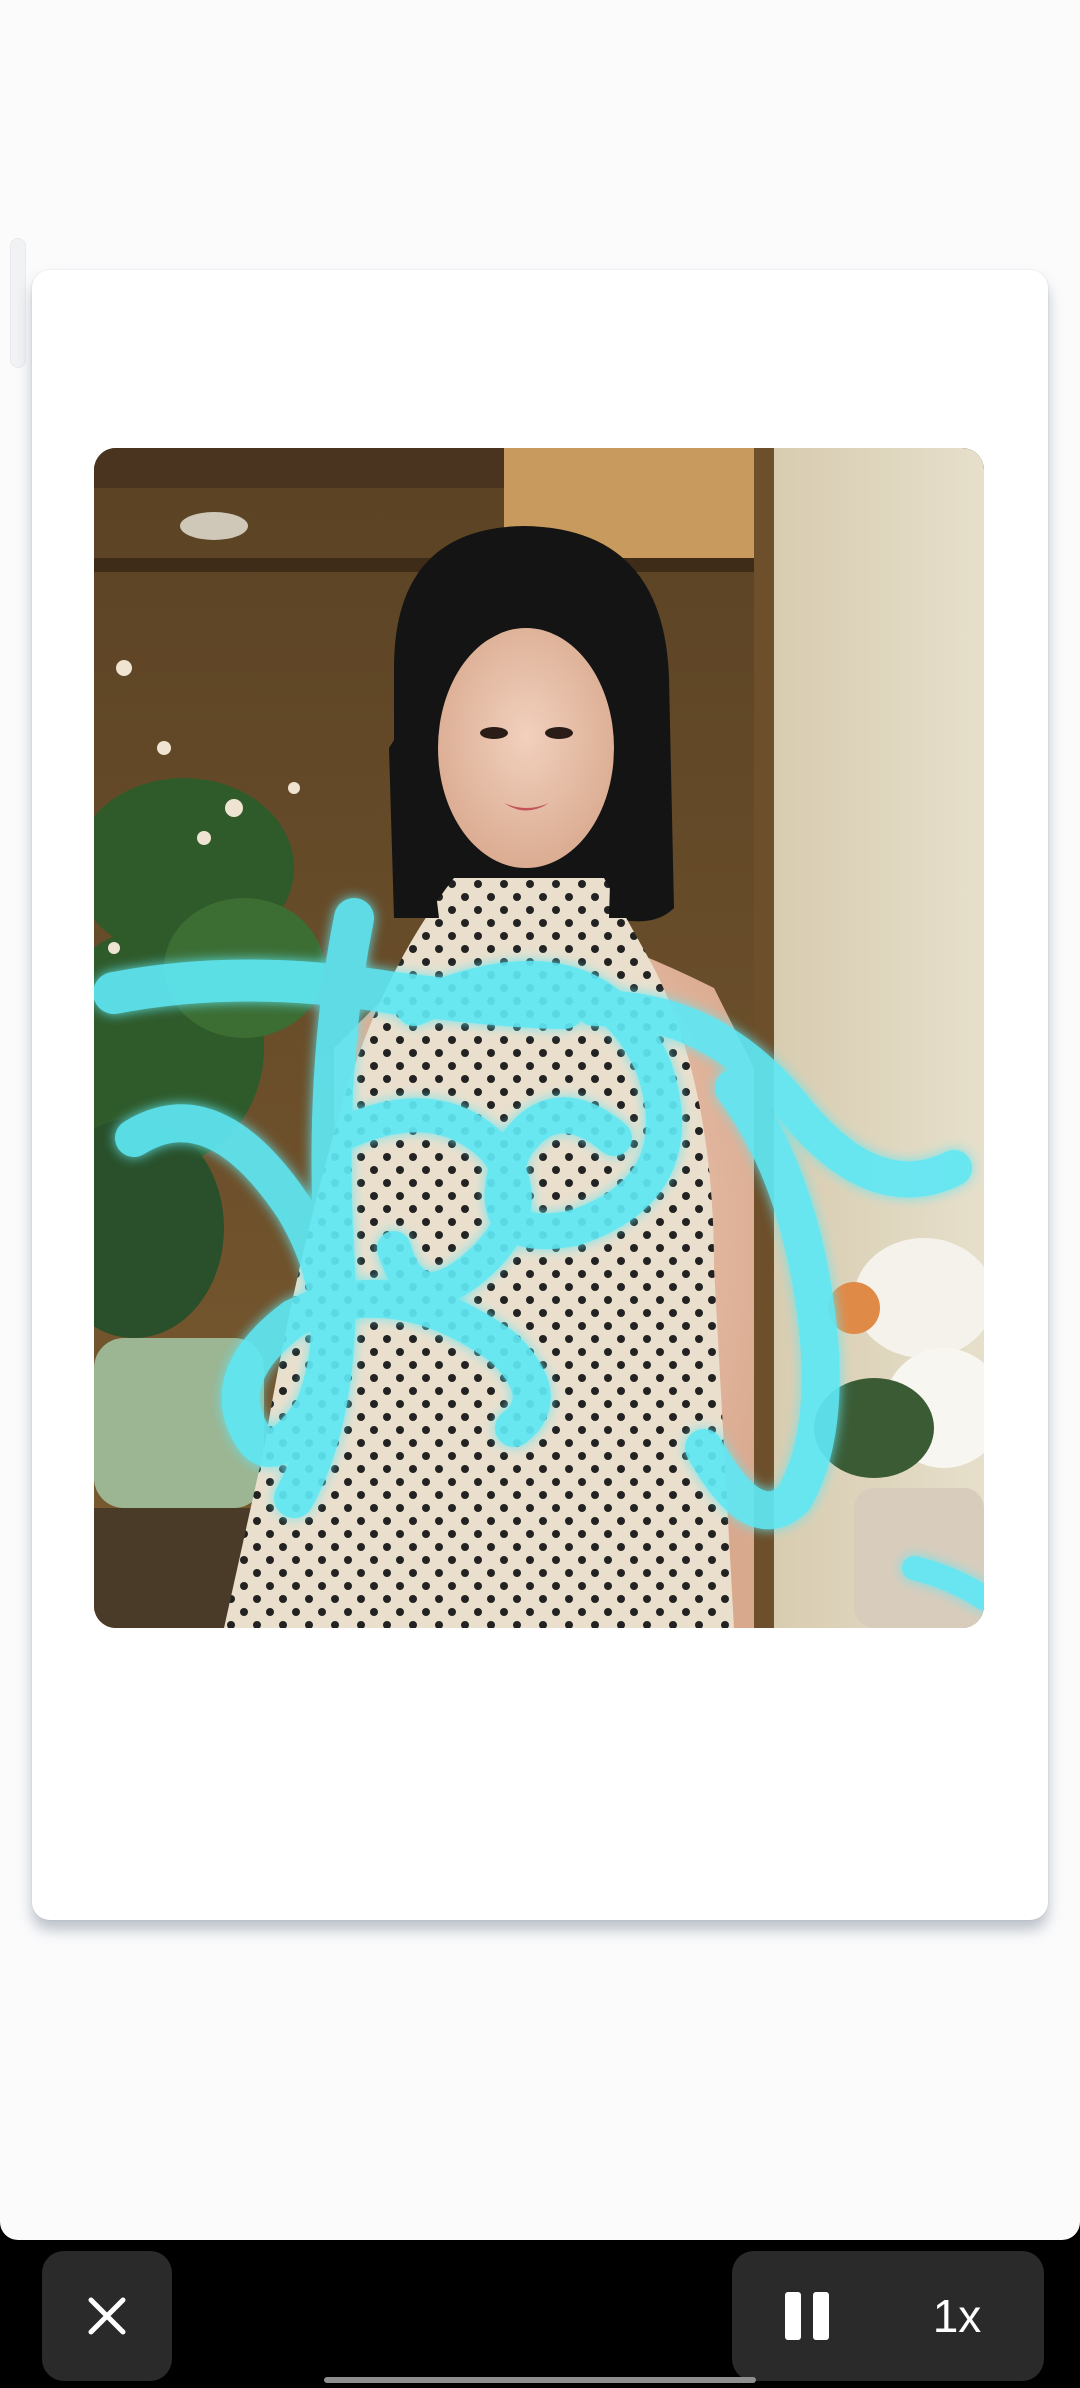 The width and height of the screenshot is (1080, 2388). What do you see at coordinates (540, 2380) in the screenshot?
I see `home-indicator` at bounding box center [540, 2380].